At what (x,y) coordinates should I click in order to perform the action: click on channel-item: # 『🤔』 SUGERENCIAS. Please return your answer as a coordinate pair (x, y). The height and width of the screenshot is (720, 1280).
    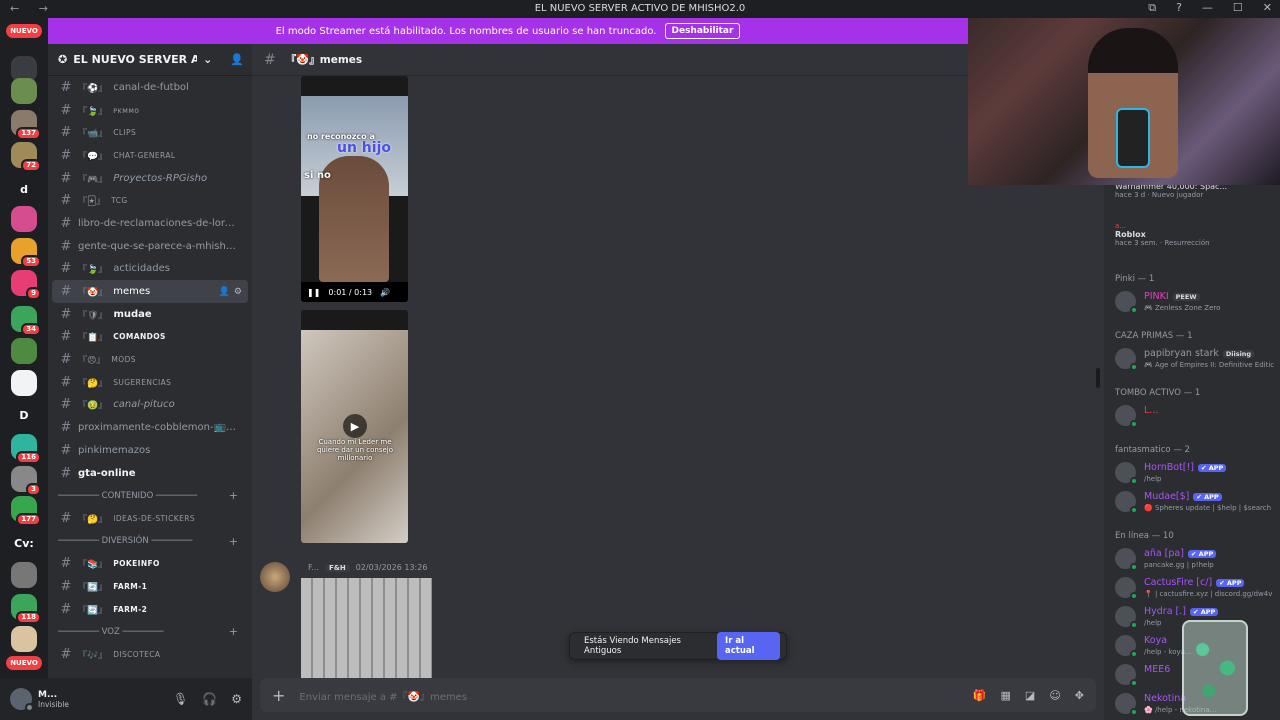
    Looking at the image, I should click on (150, 382).